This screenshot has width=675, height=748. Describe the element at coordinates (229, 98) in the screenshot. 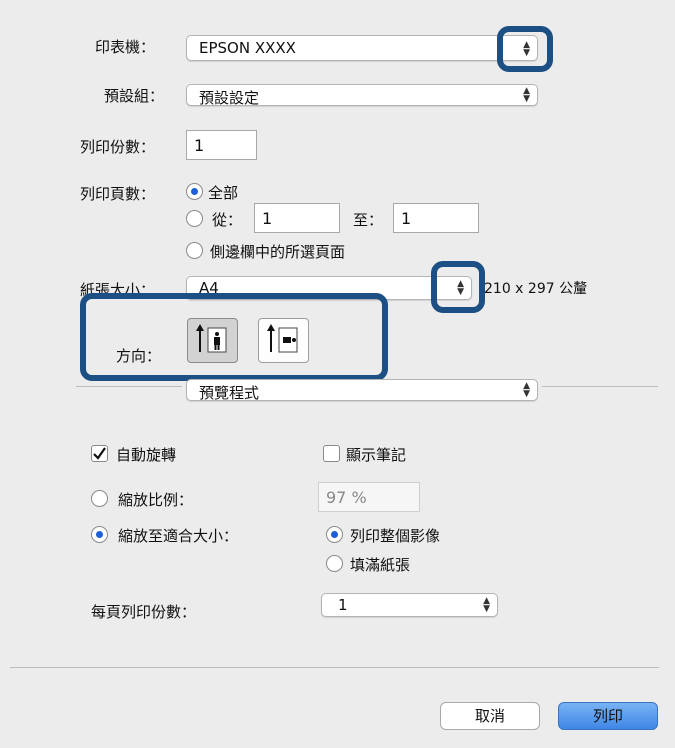

I see `presets-value: 預設設定` at that location.